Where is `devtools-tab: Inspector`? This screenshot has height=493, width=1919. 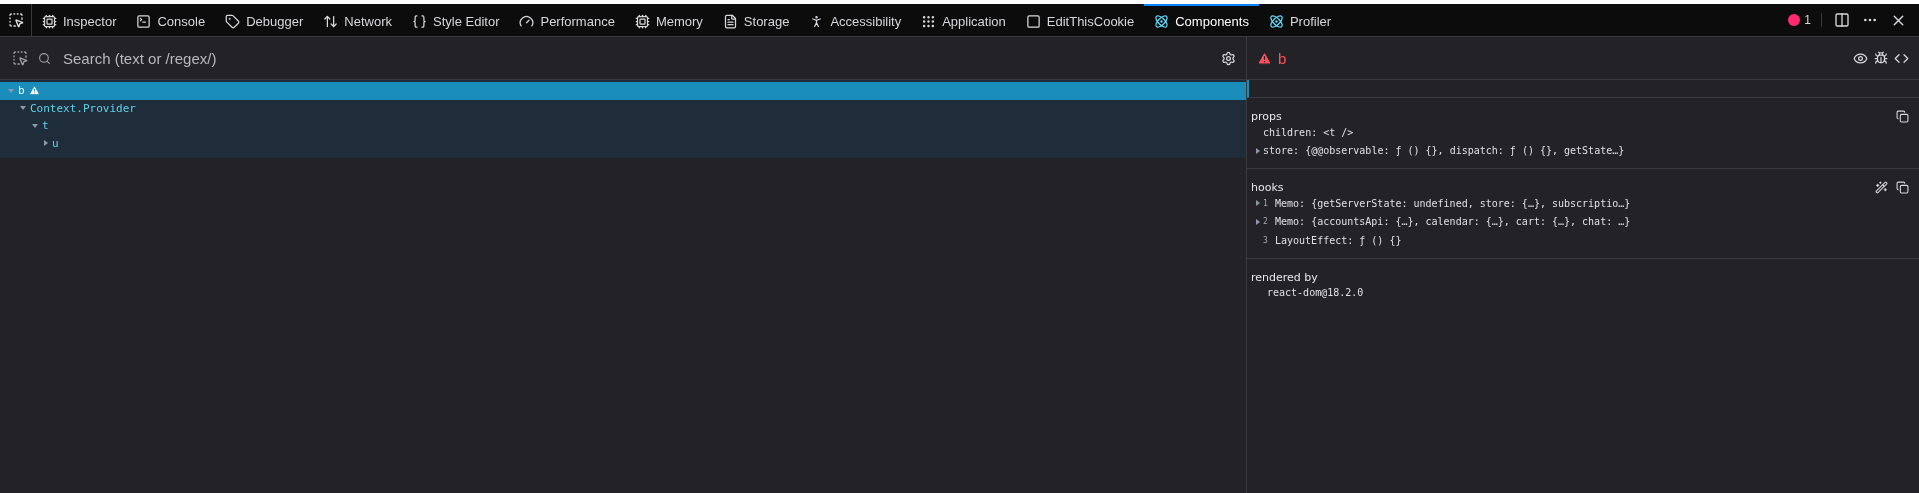
devtools-tab: Inspector is located at coordinates (79, 20).